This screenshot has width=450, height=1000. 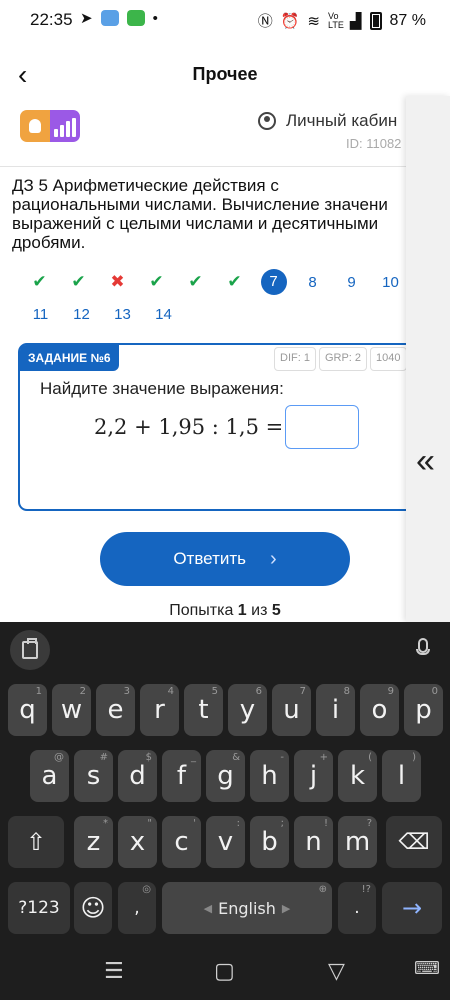 I want to click on key-hint: +, so click(x=323, y=757).